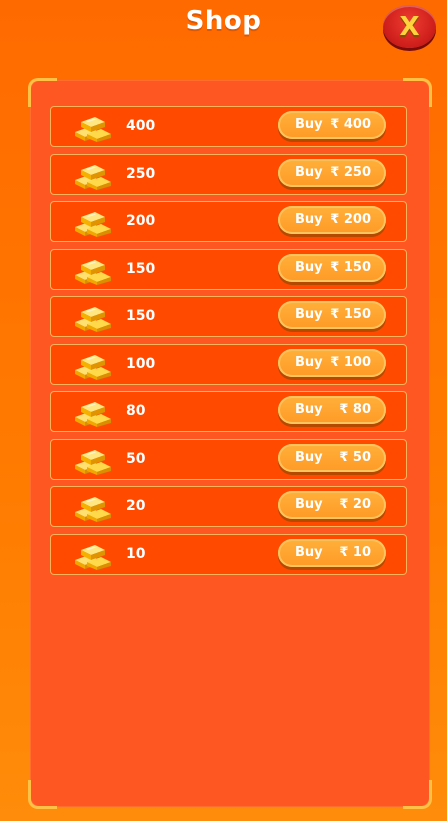  Describe the element at coordinates (228, 554) in the screenshot. I see `shop-item: 10 Buy ₹ 10` at that location.